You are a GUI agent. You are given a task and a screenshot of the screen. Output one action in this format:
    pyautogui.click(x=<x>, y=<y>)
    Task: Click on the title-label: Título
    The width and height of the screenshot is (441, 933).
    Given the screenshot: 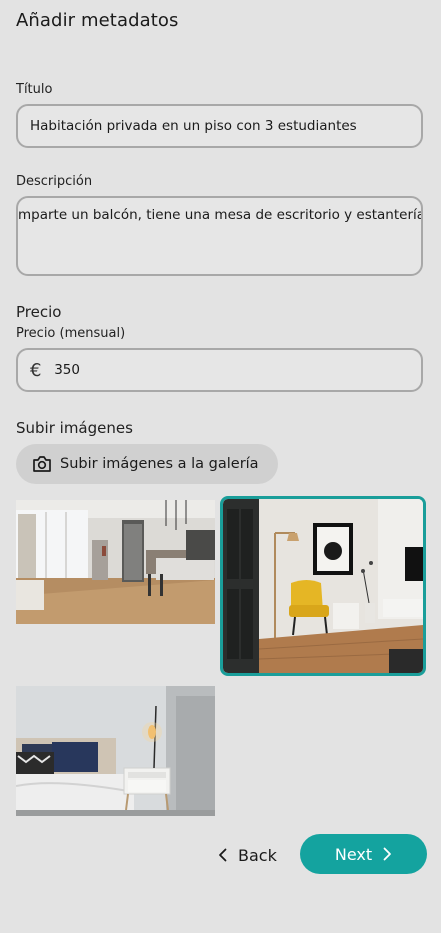 What is the action you would take?
    pyautogui.click(x=34, y=89)
    